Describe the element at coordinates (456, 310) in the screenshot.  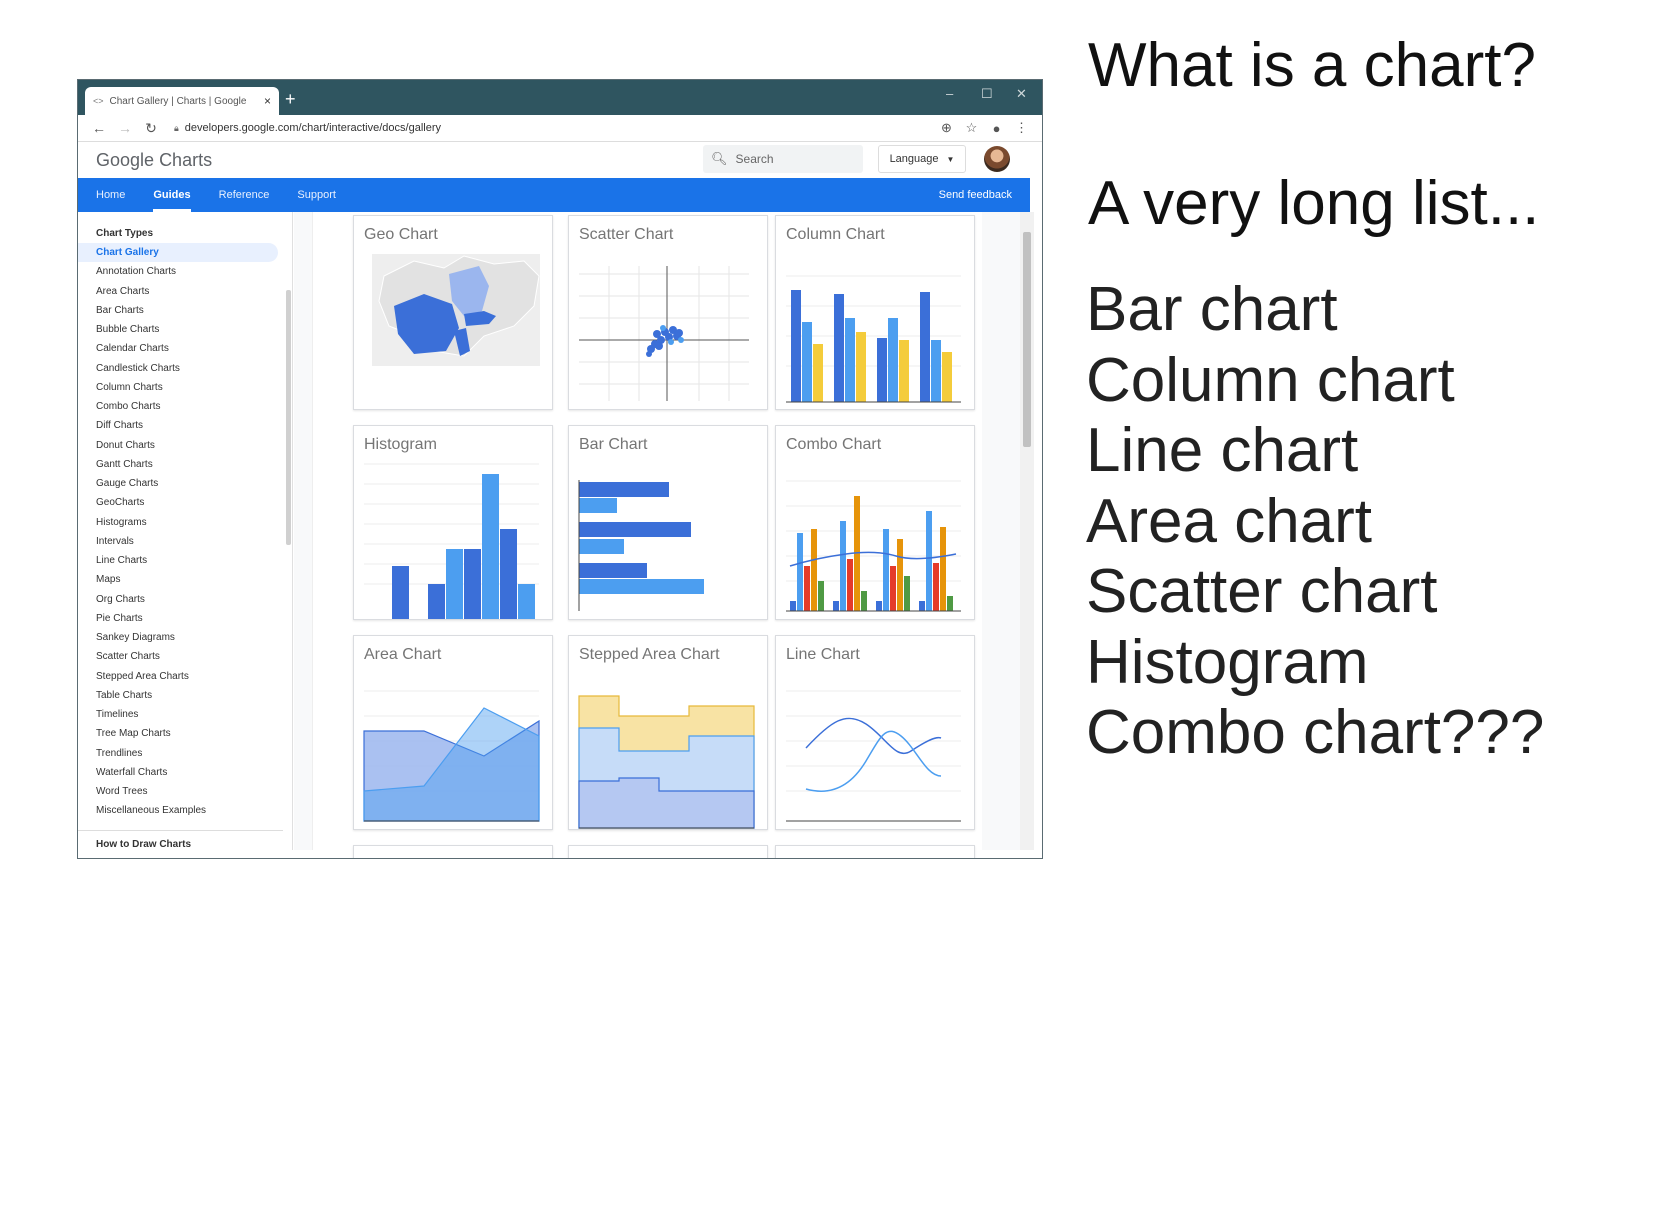
I see `geo-chart-thumbnail` at that location.